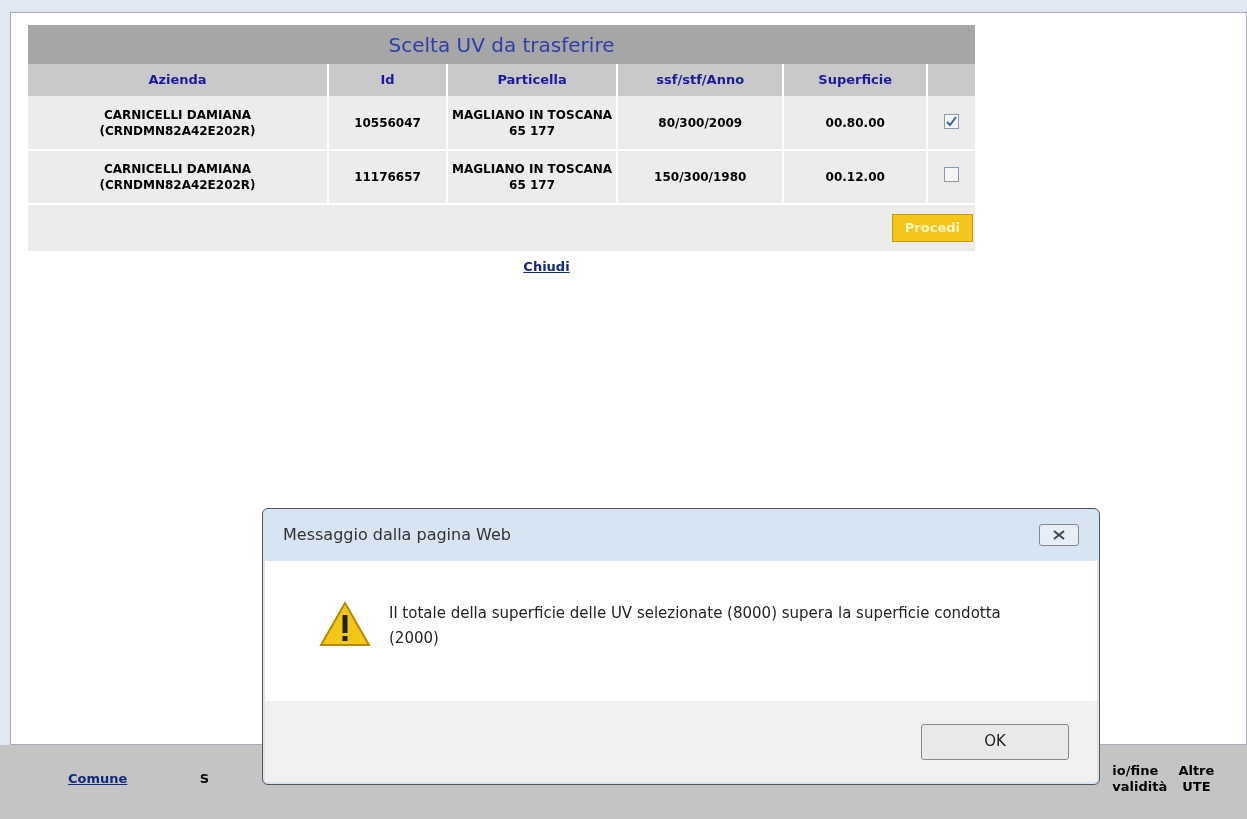  I want to click on column-header: io/fine validità, so click(1140, 779).